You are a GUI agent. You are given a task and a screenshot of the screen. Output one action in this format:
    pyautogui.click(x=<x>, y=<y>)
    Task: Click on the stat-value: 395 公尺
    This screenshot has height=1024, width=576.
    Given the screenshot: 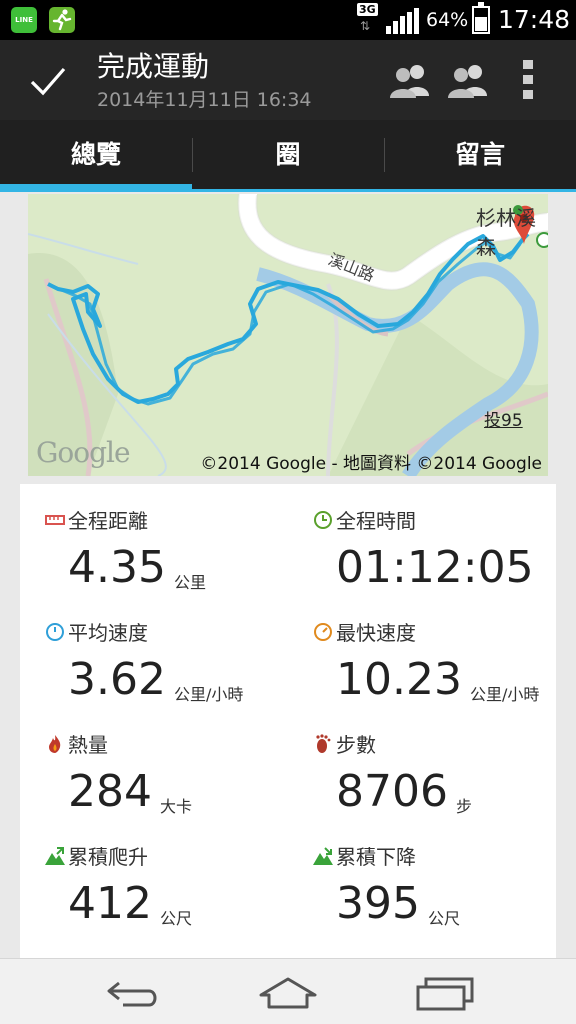 What is the action you would take?
    pyautogui.click(x=398, y=903)
    